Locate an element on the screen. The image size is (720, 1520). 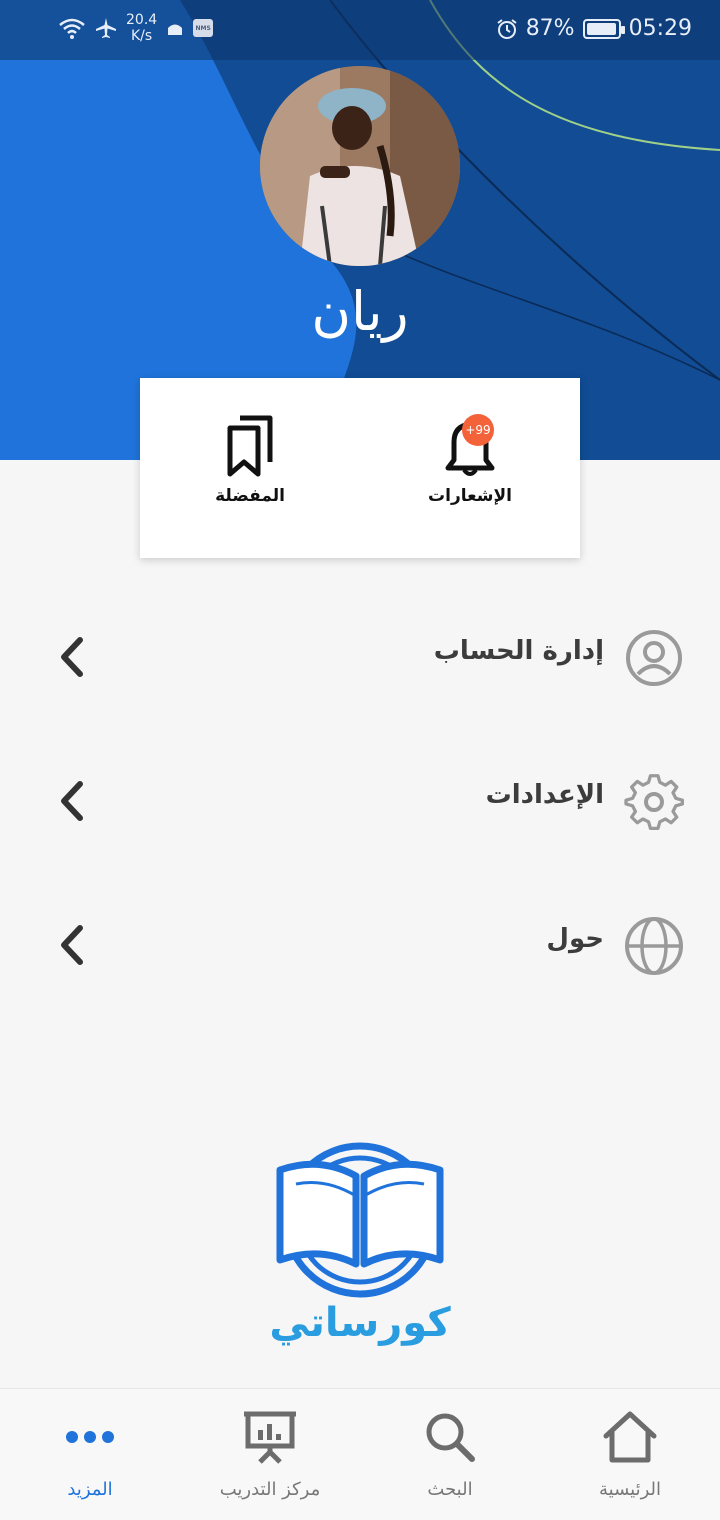
status-right: 87% 05:29 is located at coordinates (594, 28).